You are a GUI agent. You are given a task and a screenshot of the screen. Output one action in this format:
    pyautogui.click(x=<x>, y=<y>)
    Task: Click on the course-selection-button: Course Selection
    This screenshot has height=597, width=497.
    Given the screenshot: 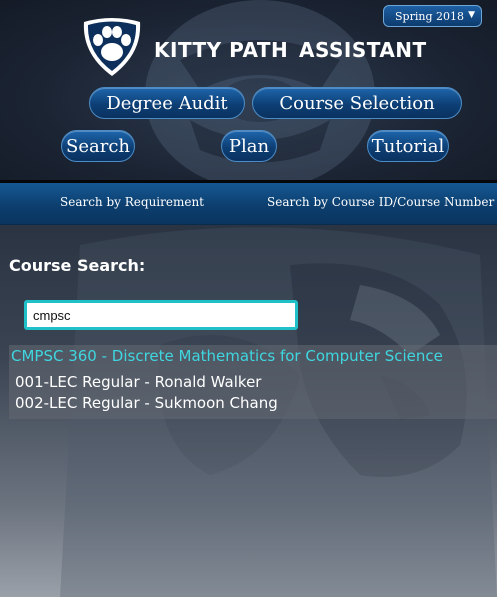 What is the action you would take?
    pyautogui.click(x=357, y=103)
    